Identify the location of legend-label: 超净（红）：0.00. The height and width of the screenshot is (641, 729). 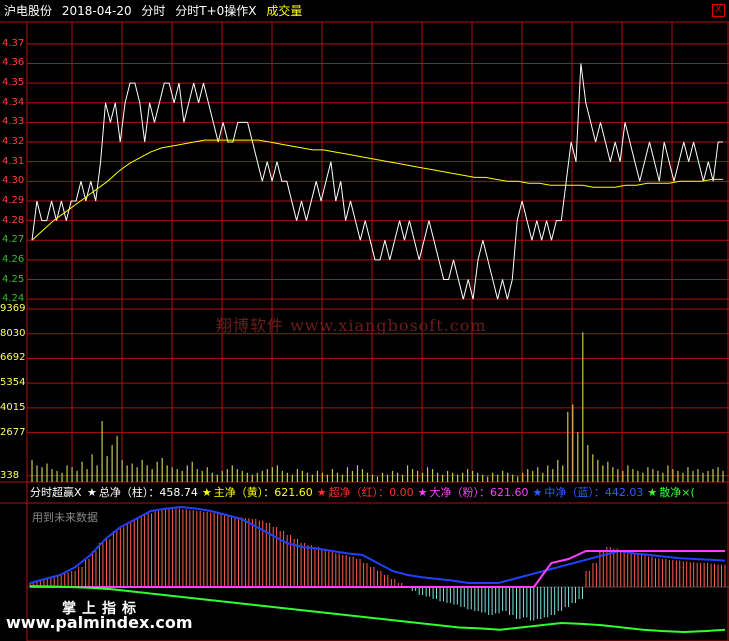
(371, 492).